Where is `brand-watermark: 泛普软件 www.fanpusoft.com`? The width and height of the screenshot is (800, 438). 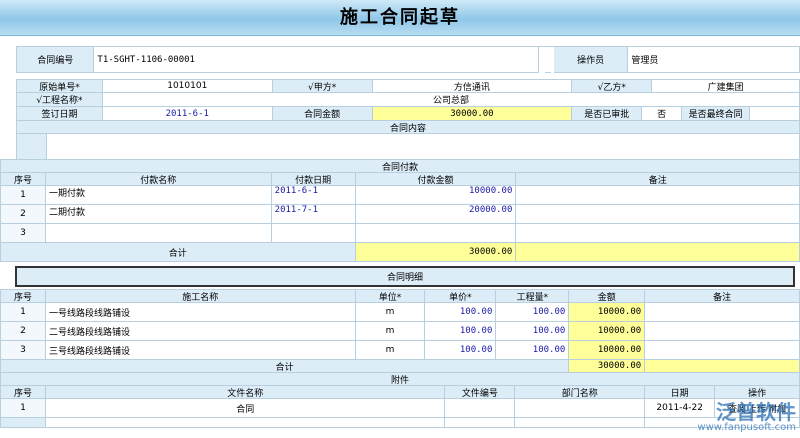 brand-watermark: 泛普软件 www.fanpusoft.com is located at coordinates (736, 419).